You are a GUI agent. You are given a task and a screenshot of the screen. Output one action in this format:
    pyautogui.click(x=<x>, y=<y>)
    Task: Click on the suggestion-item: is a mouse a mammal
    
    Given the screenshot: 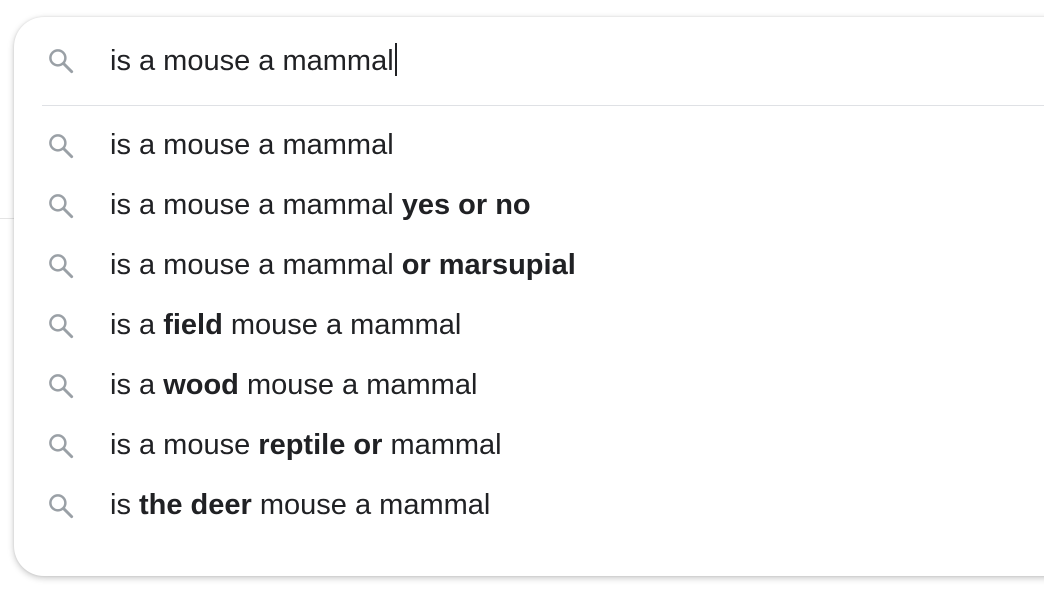 What is the action you would take?
    pyautogui.click(x=529, y=146)
    